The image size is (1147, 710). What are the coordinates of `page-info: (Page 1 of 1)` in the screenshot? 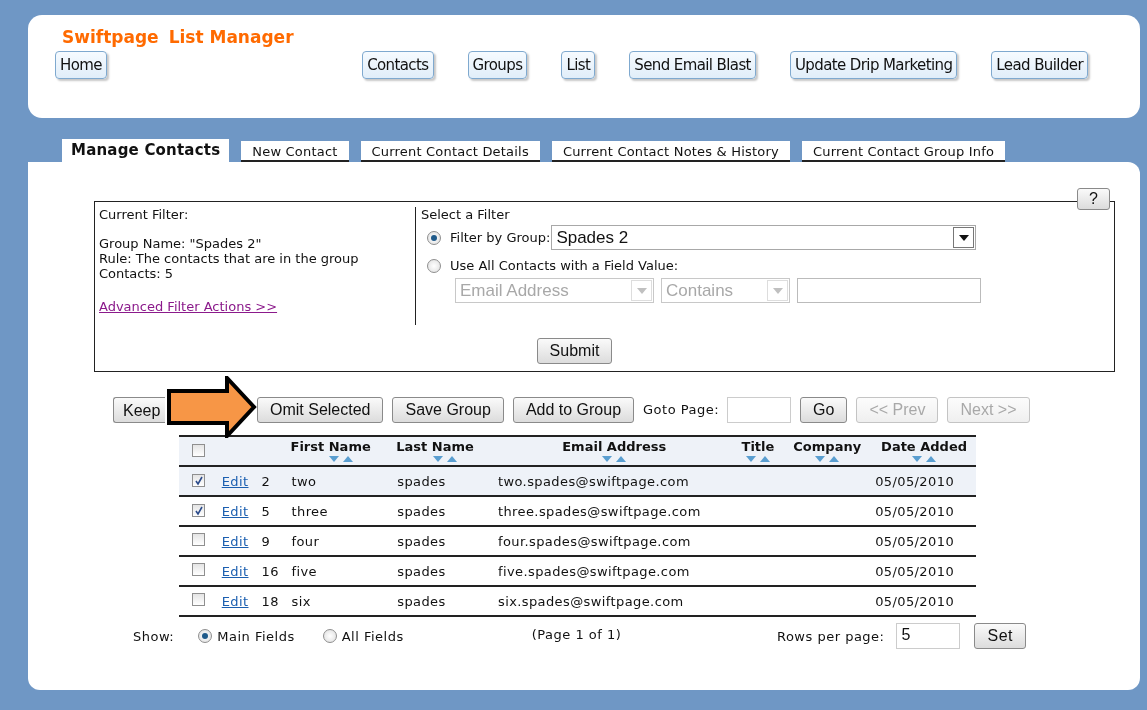 It's located at (576, 634).